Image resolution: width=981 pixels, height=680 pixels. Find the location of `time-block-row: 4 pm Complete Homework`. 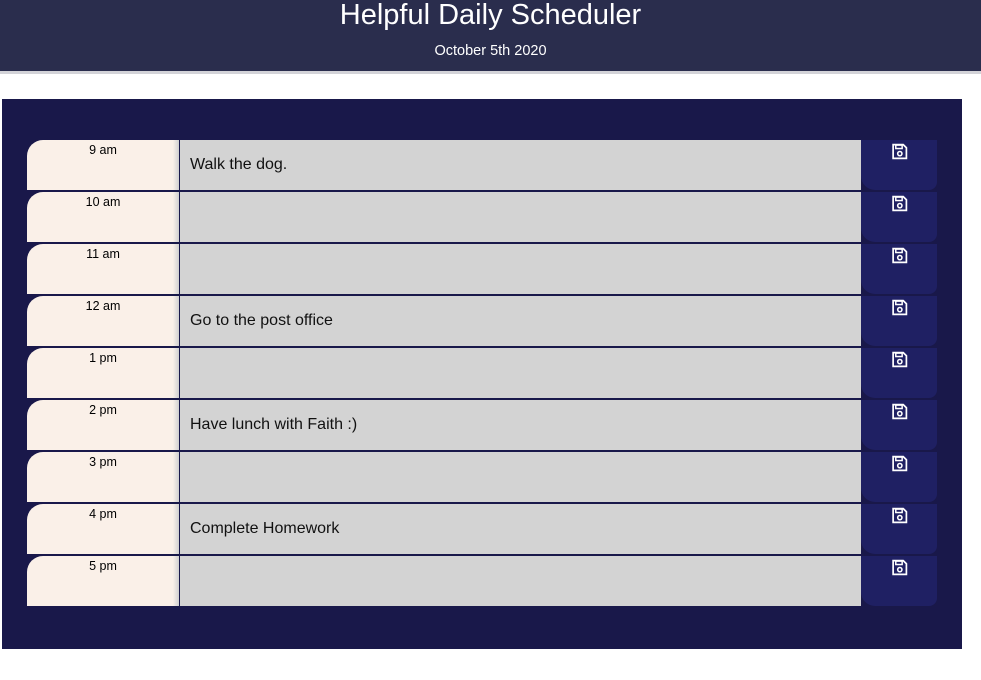

time-block-row: 4 pm Complete Homework is located at coordinates (482, 530).